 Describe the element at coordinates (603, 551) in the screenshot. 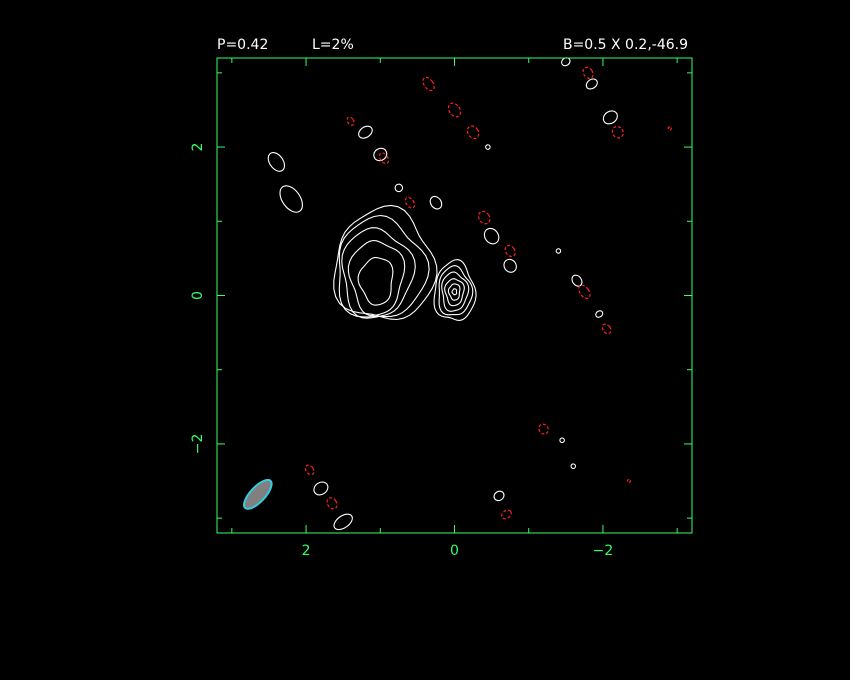

I see `x-tick-label: −2` at that location.